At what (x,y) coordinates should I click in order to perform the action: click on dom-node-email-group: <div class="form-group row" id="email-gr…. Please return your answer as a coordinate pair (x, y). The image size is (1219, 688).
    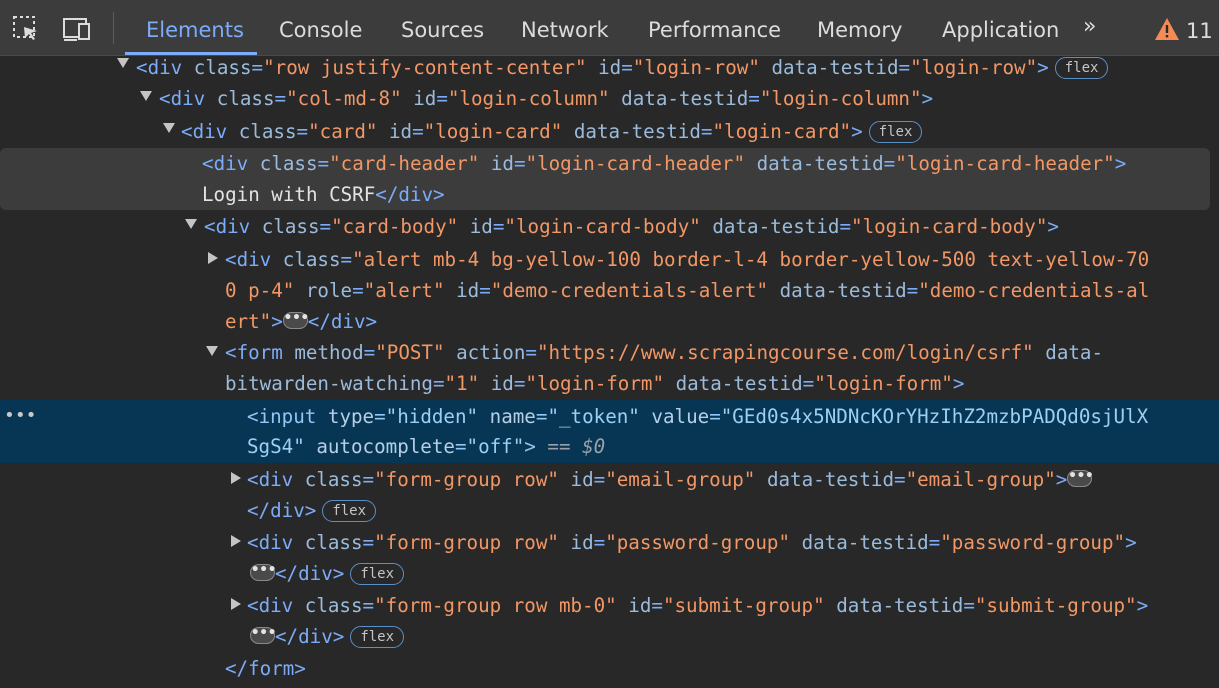
    Looking at the image, I should click on (670, 479).